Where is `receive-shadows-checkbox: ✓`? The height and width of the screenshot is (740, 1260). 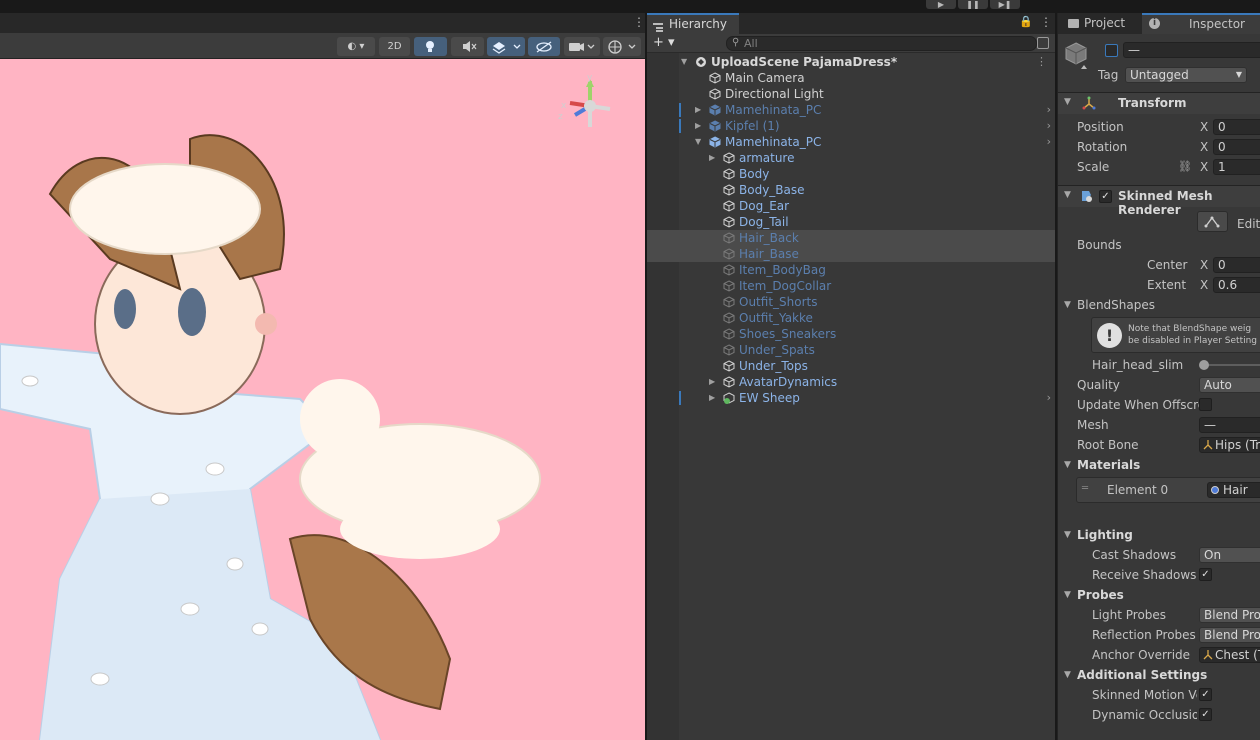 receive-shadows-checkbox: ✓ is located at coordinates (1205, 574).